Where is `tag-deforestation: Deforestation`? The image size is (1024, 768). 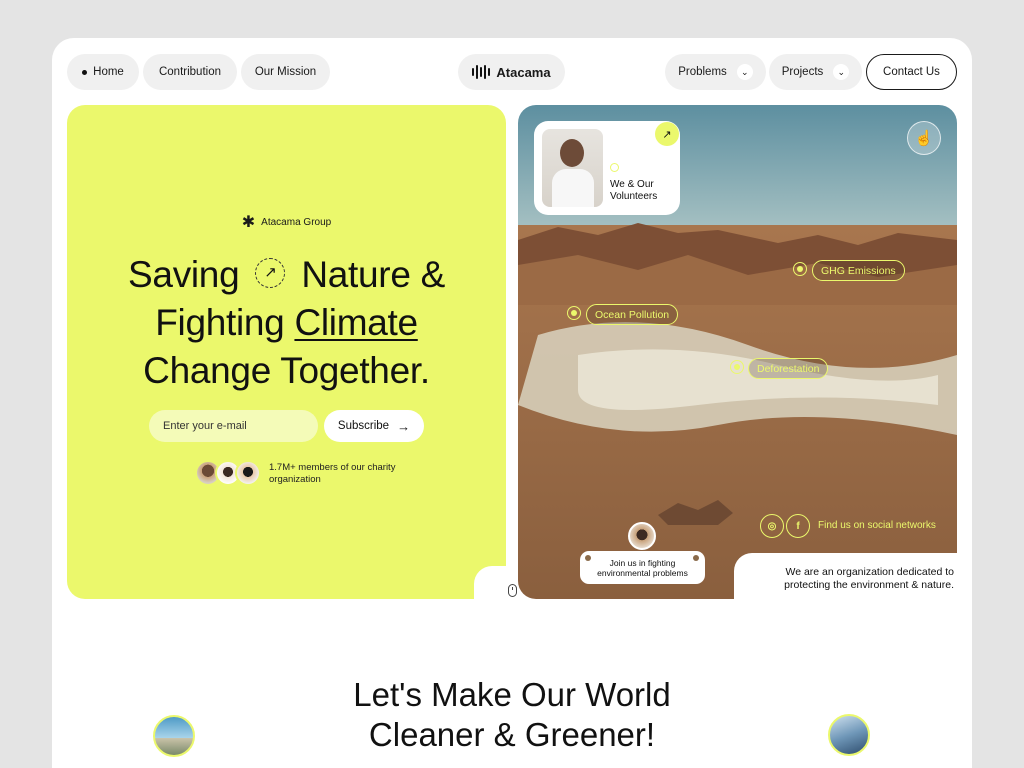 tag-deforestation: Deforestation is located at coordinates (788, 368).